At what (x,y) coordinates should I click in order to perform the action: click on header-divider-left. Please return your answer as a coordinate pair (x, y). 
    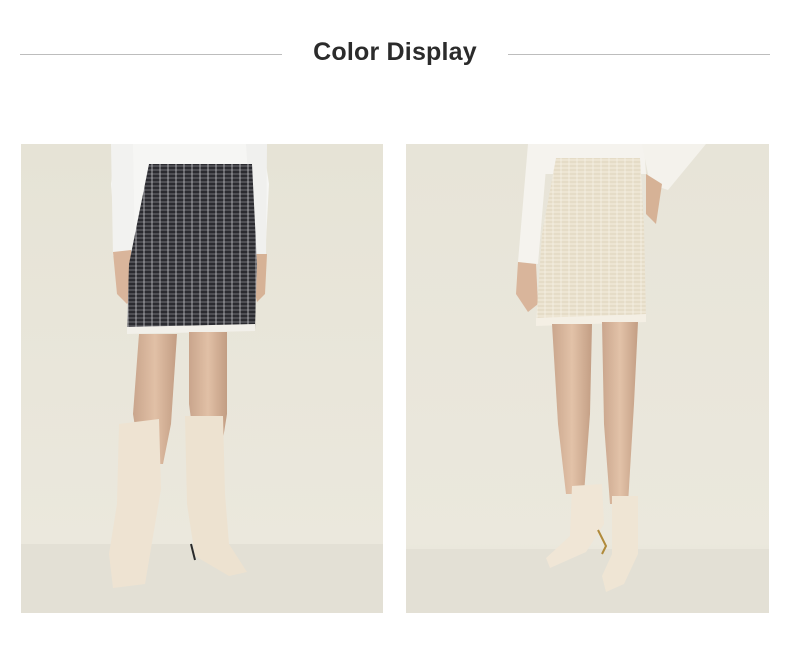
    Looking at the image, I should click on (151, 54).